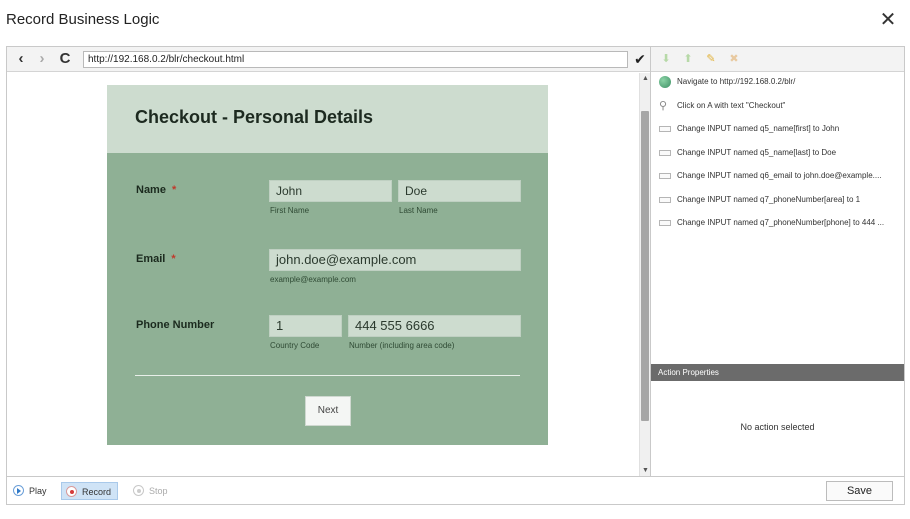 This screenshot has height=519, width=910. I want to click on cursor-icon: ⚲, so click(663, 105).